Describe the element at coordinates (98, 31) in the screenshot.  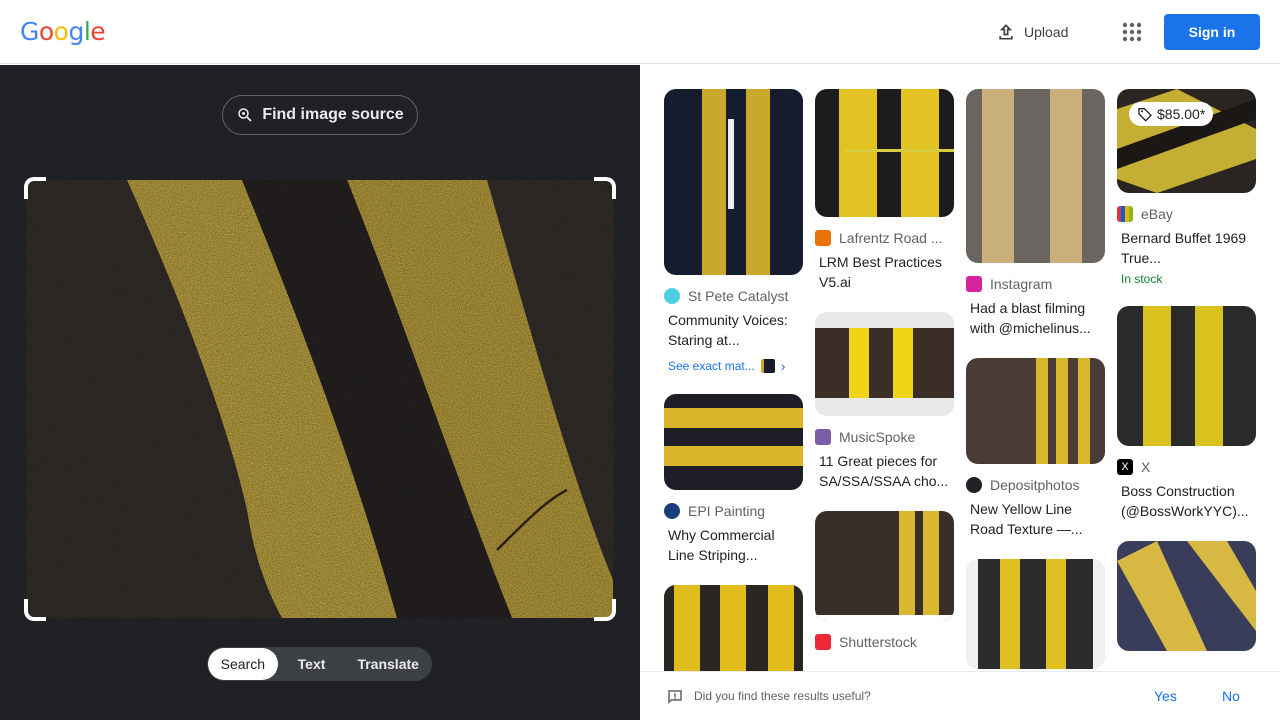
I see `logo-letter: e` at that location.